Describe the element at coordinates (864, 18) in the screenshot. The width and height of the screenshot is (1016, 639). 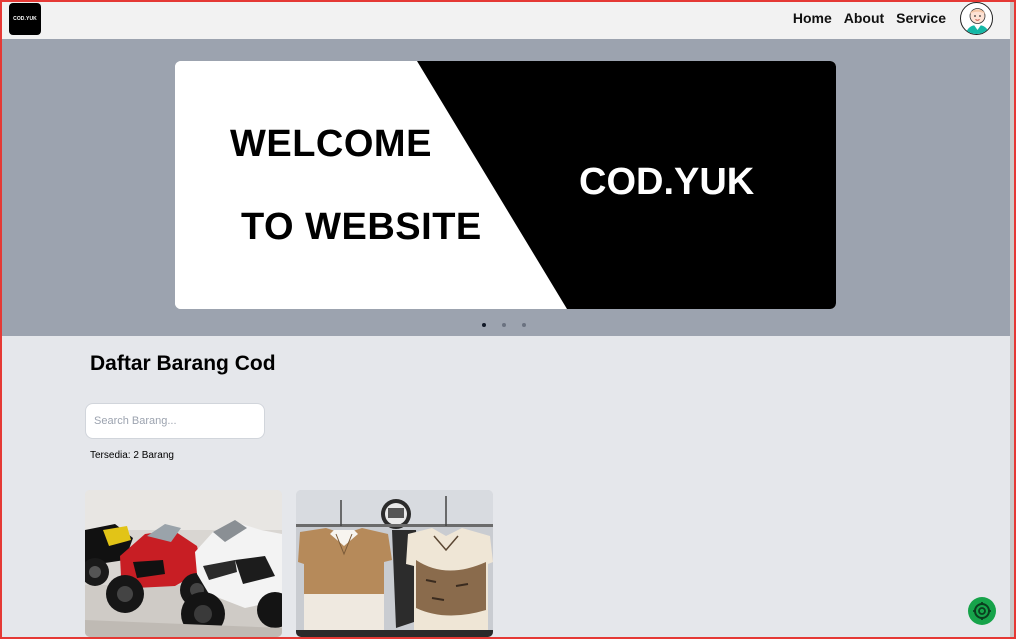
I see `nav-about-link: About` at that location.